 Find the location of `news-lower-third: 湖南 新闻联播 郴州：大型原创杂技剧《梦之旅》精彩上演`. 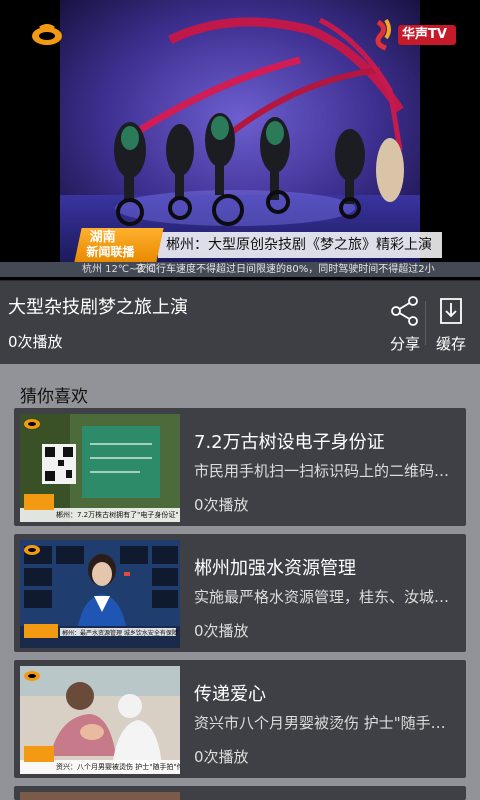

news-lower-third: 湖南 新闻联播 郴州：大型原创杂技剧《梦之旅》精彩上演 is located at coordinates (258, 245).